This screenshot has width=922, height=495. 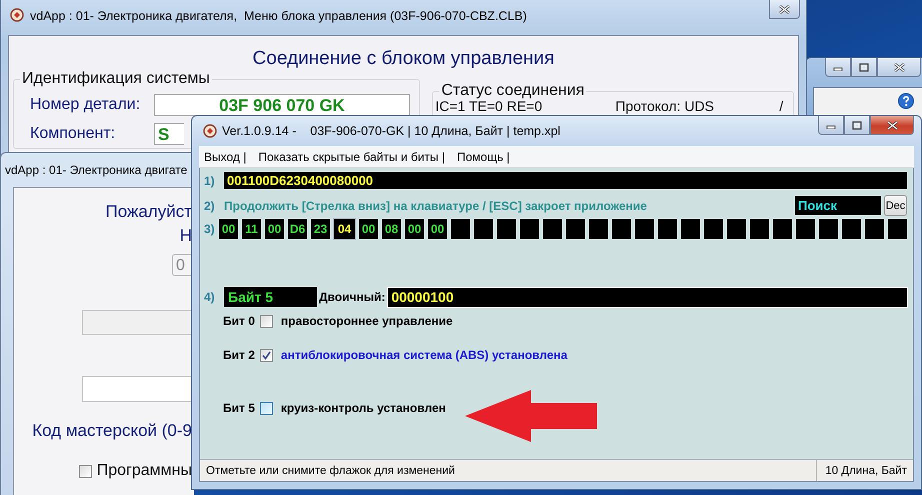 I want to click on byte-cell: D6, so click(x=297, y=229).